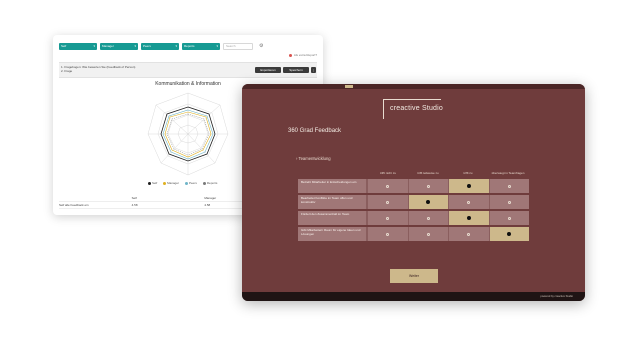 The height and width of the screenshot is (363, 635). Describe the element at coordinates (556, 296) in the screenshot. I see `footer-text: powered by creactive Studio` at that location.